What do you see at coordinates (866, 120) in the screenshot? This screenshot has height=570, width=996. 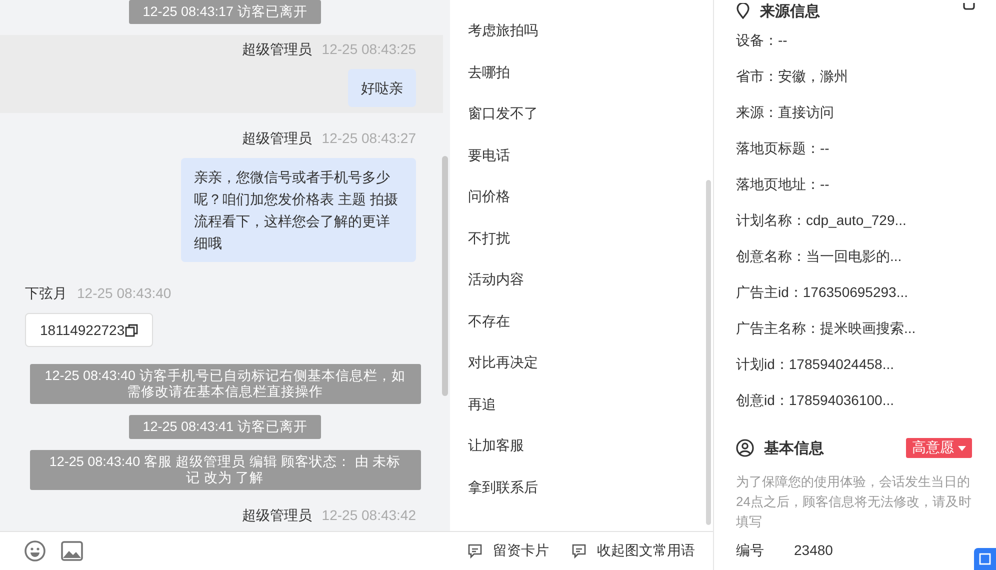 I see `info-field: 来源：直接访问` at bounding box center [866, 120].